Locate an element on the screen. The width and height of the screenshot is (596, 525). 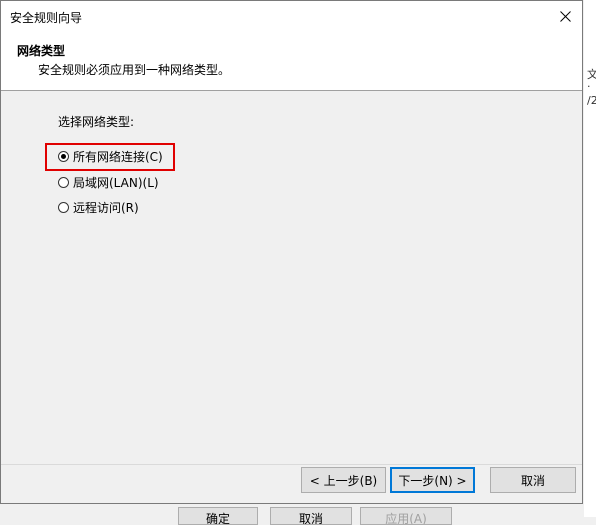
radio-button-checked is located at coordinates (63, 156).